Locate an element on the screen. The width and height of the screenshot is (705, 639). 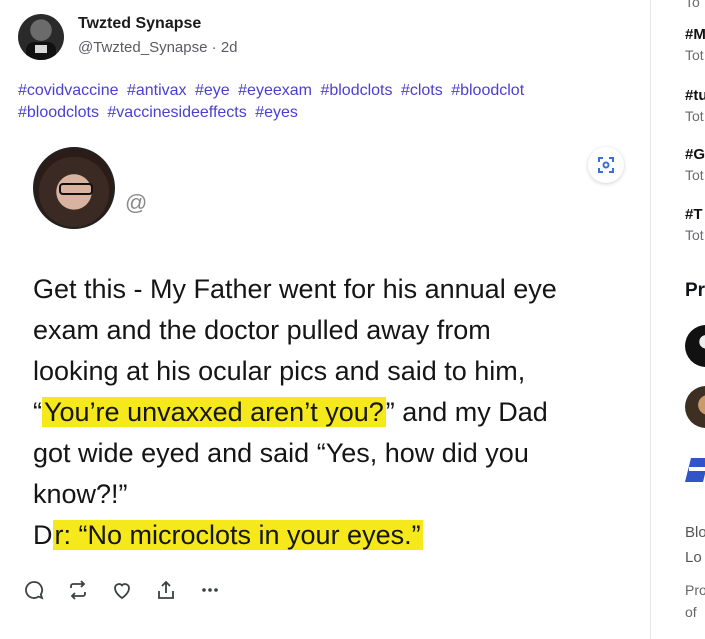
quote-line: “You’re unvaxxed aren’t you?” and my Dad is located at coordinates (290, 412).